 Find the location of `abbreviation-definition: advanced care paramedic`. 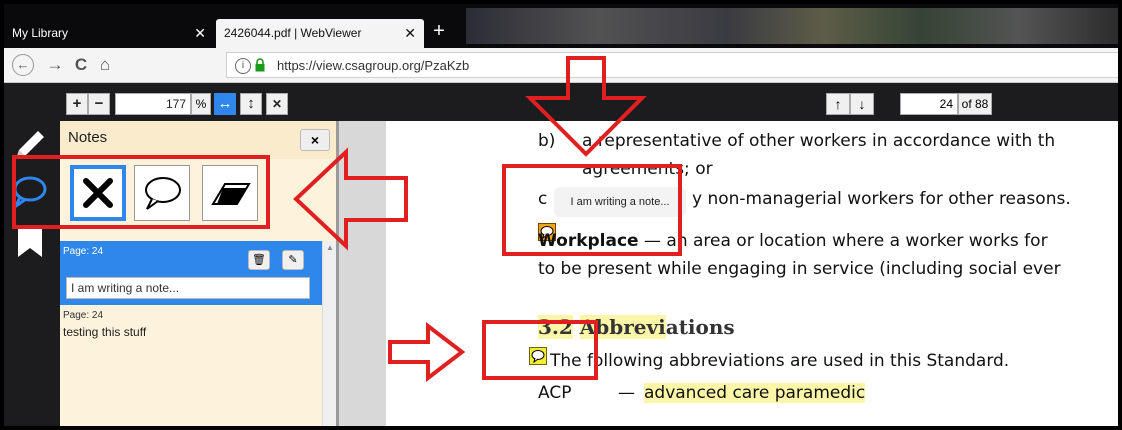

abbreviation-definition: advanced care paramedic is located at coordinates (755, 393).